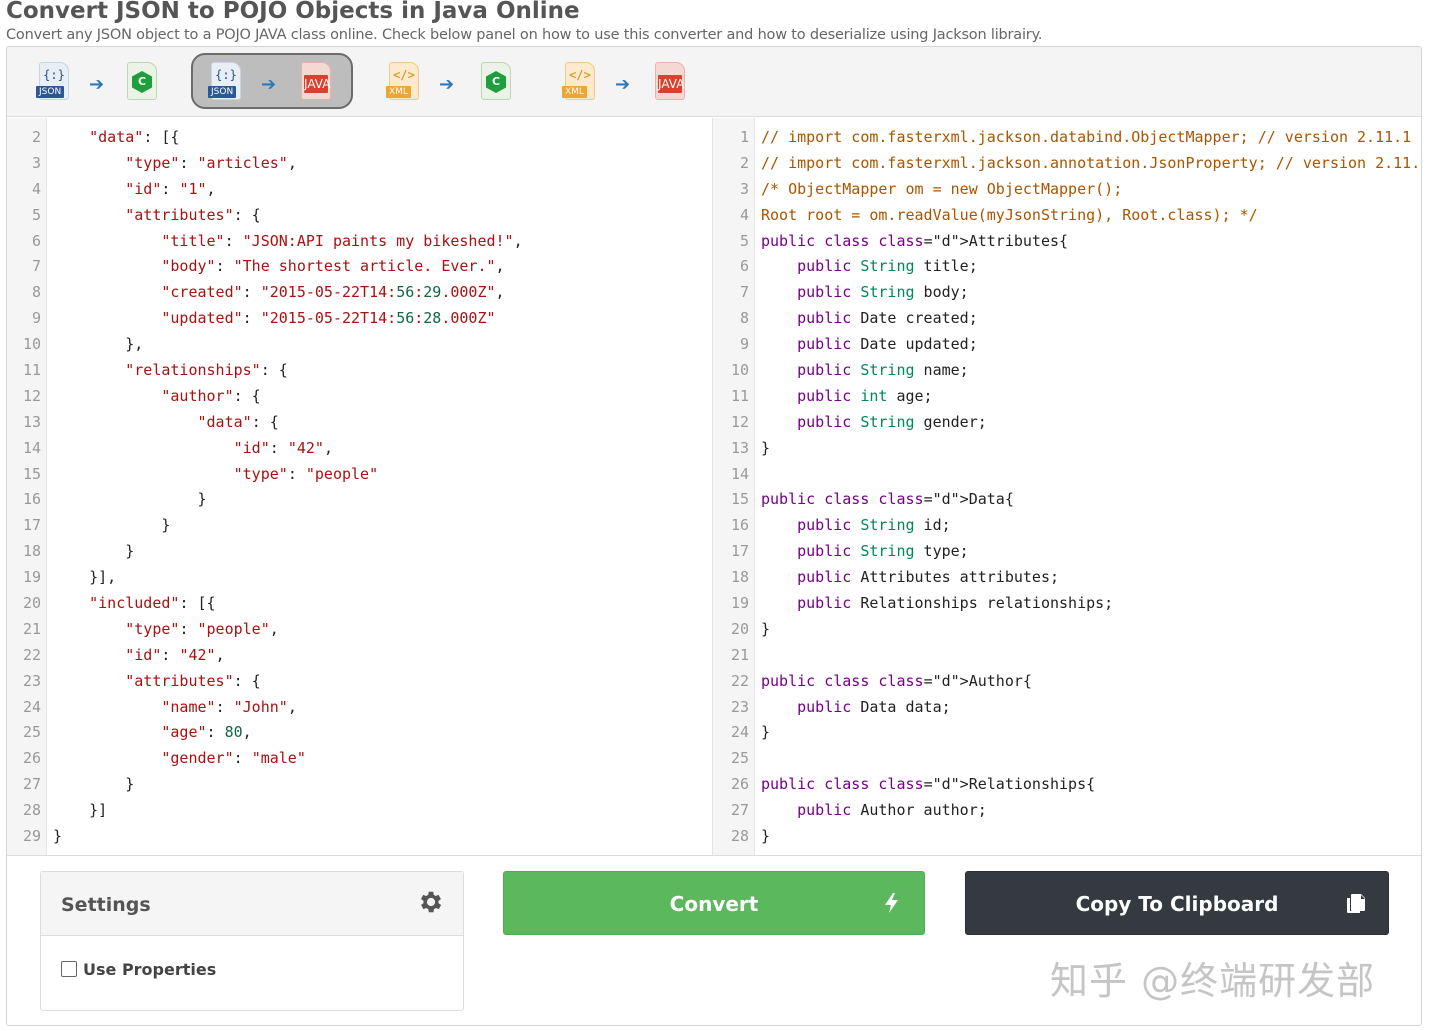  I want to click on line-number: 28, so click(739, 836).